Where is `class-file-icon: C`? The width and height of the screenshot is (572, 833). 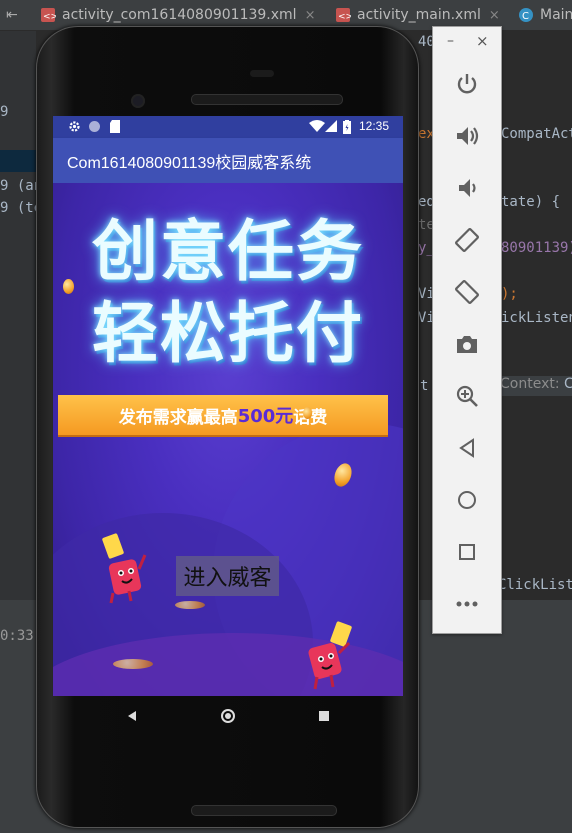 class-file-icon: C is located at coordinates (526, 15).